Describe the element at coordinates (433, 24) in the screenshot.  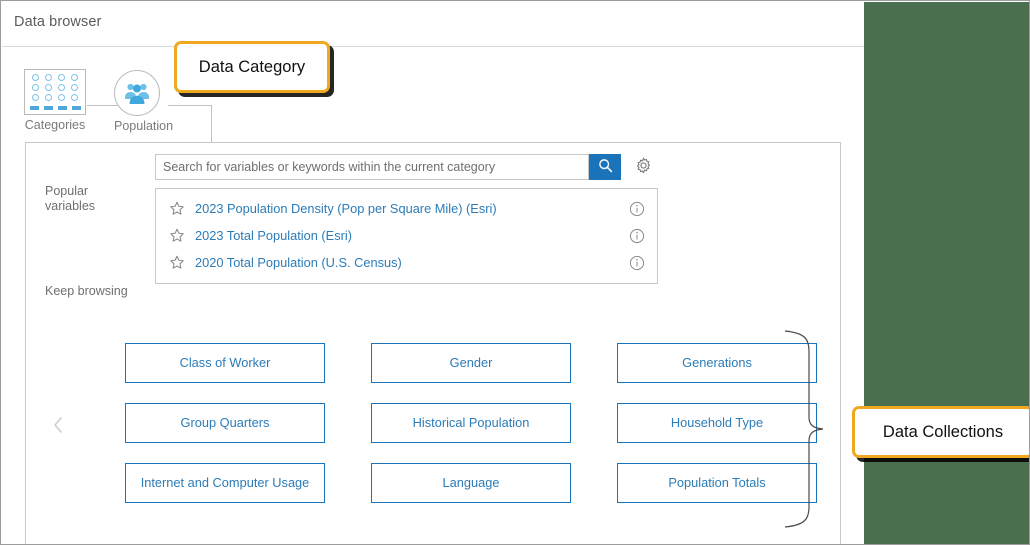
I see `window-header: Data browser` at that location.